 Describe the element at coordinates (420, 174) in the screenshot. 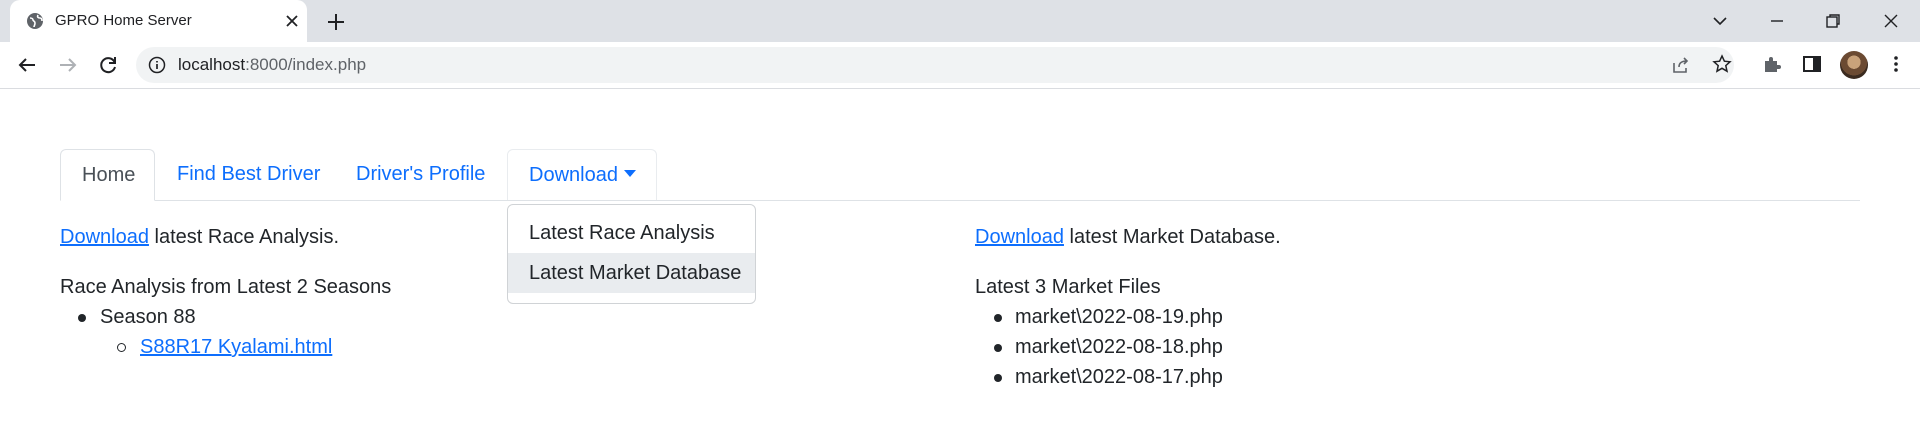

I see `tab-drivers-profile: Driver's Profile` at that location.